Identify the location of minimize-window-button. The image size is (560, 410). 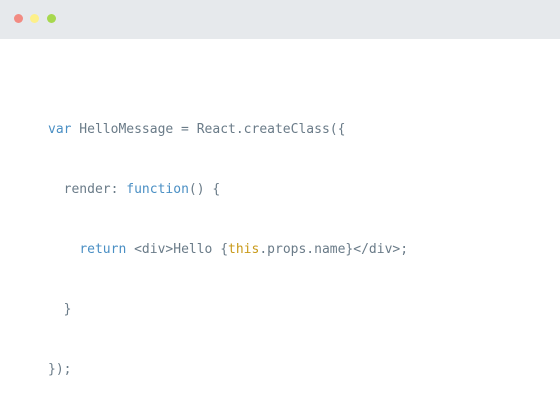
(34, 18).